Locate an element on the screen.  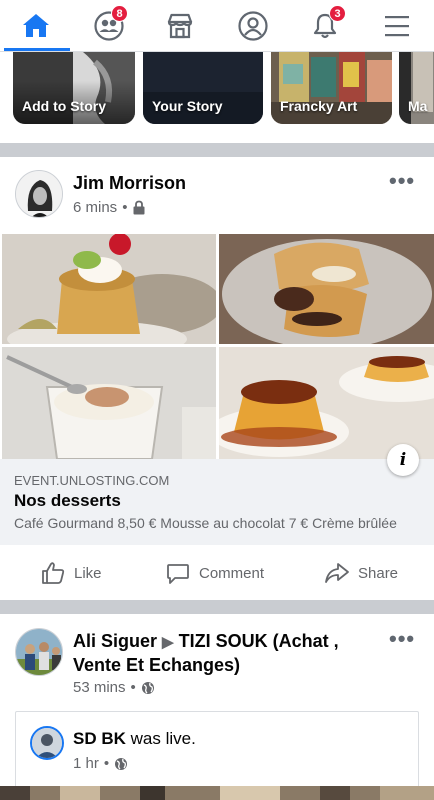
like-button: Like is located at coordinates (71, 573).